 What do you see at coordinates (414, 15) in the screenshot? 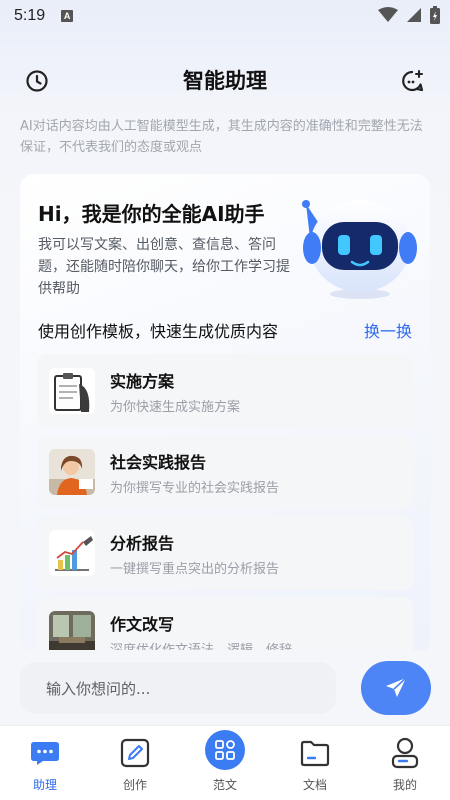
I see `signal-icon` at bounding box center [414, 15].